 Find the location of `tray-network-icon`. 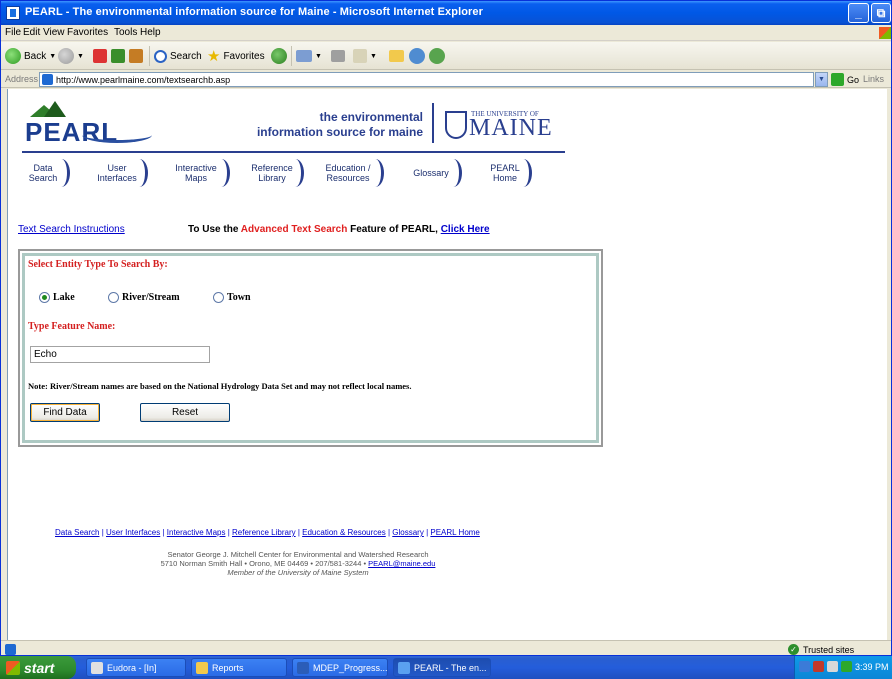

tray-network-icon is located at coordinates (804, 666).